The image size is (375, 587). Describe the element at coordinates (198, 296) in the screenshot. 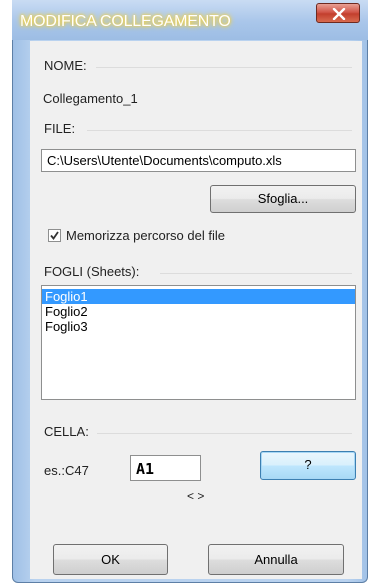

I see `sheet-item-1: Foglio1` at that location.